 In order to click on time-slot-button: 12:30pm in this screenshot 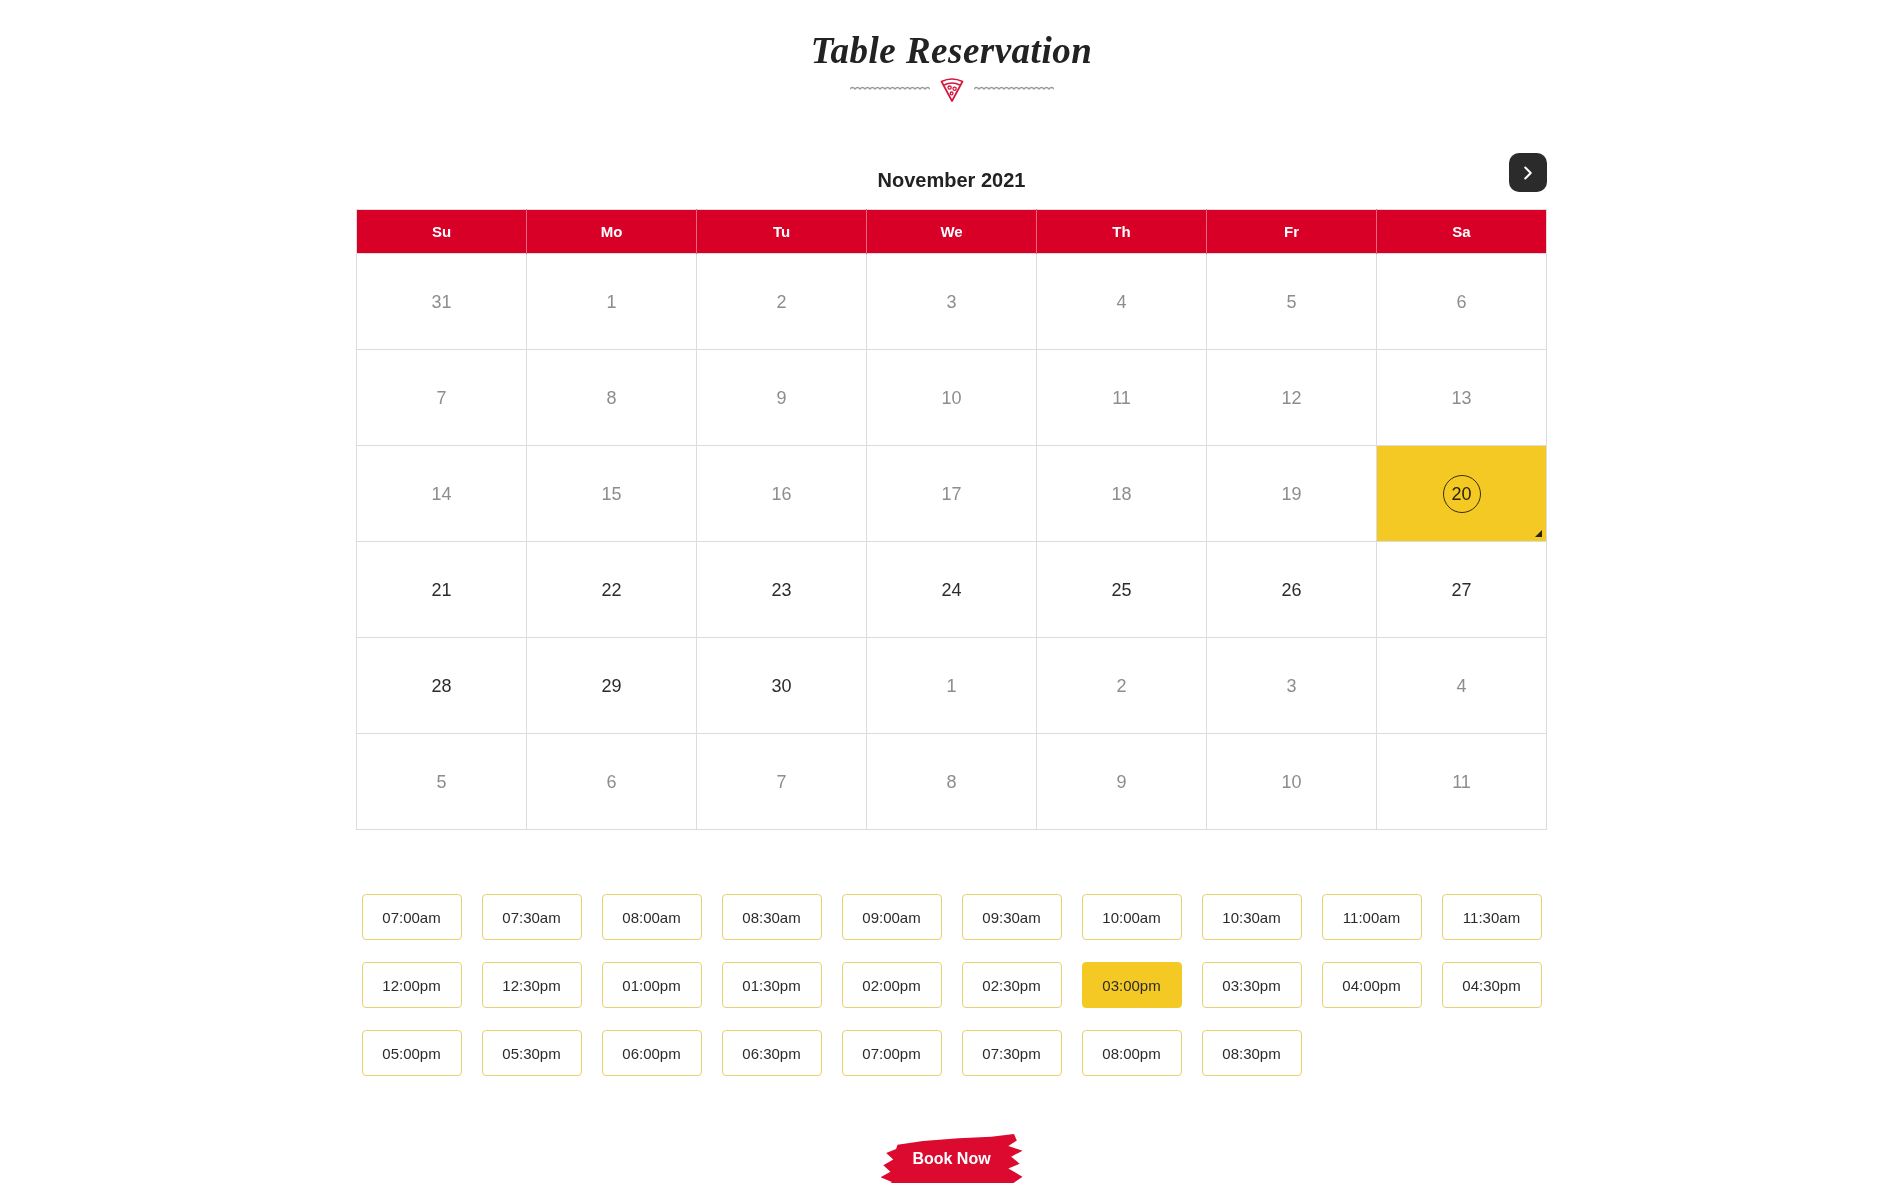, I will do `click(531, 985)`.